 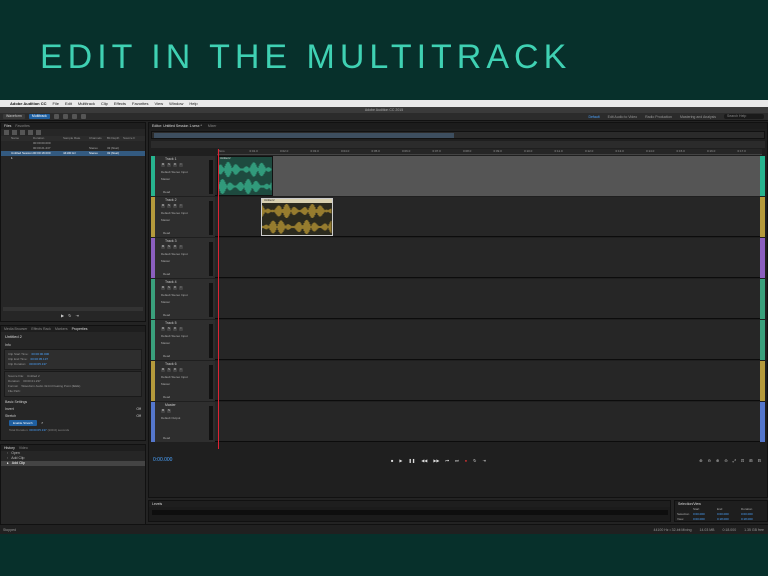 What do you see at coordinates (73, 344) in the screenshot?
I see `section-info: Info` at bounding box center [73, 344].